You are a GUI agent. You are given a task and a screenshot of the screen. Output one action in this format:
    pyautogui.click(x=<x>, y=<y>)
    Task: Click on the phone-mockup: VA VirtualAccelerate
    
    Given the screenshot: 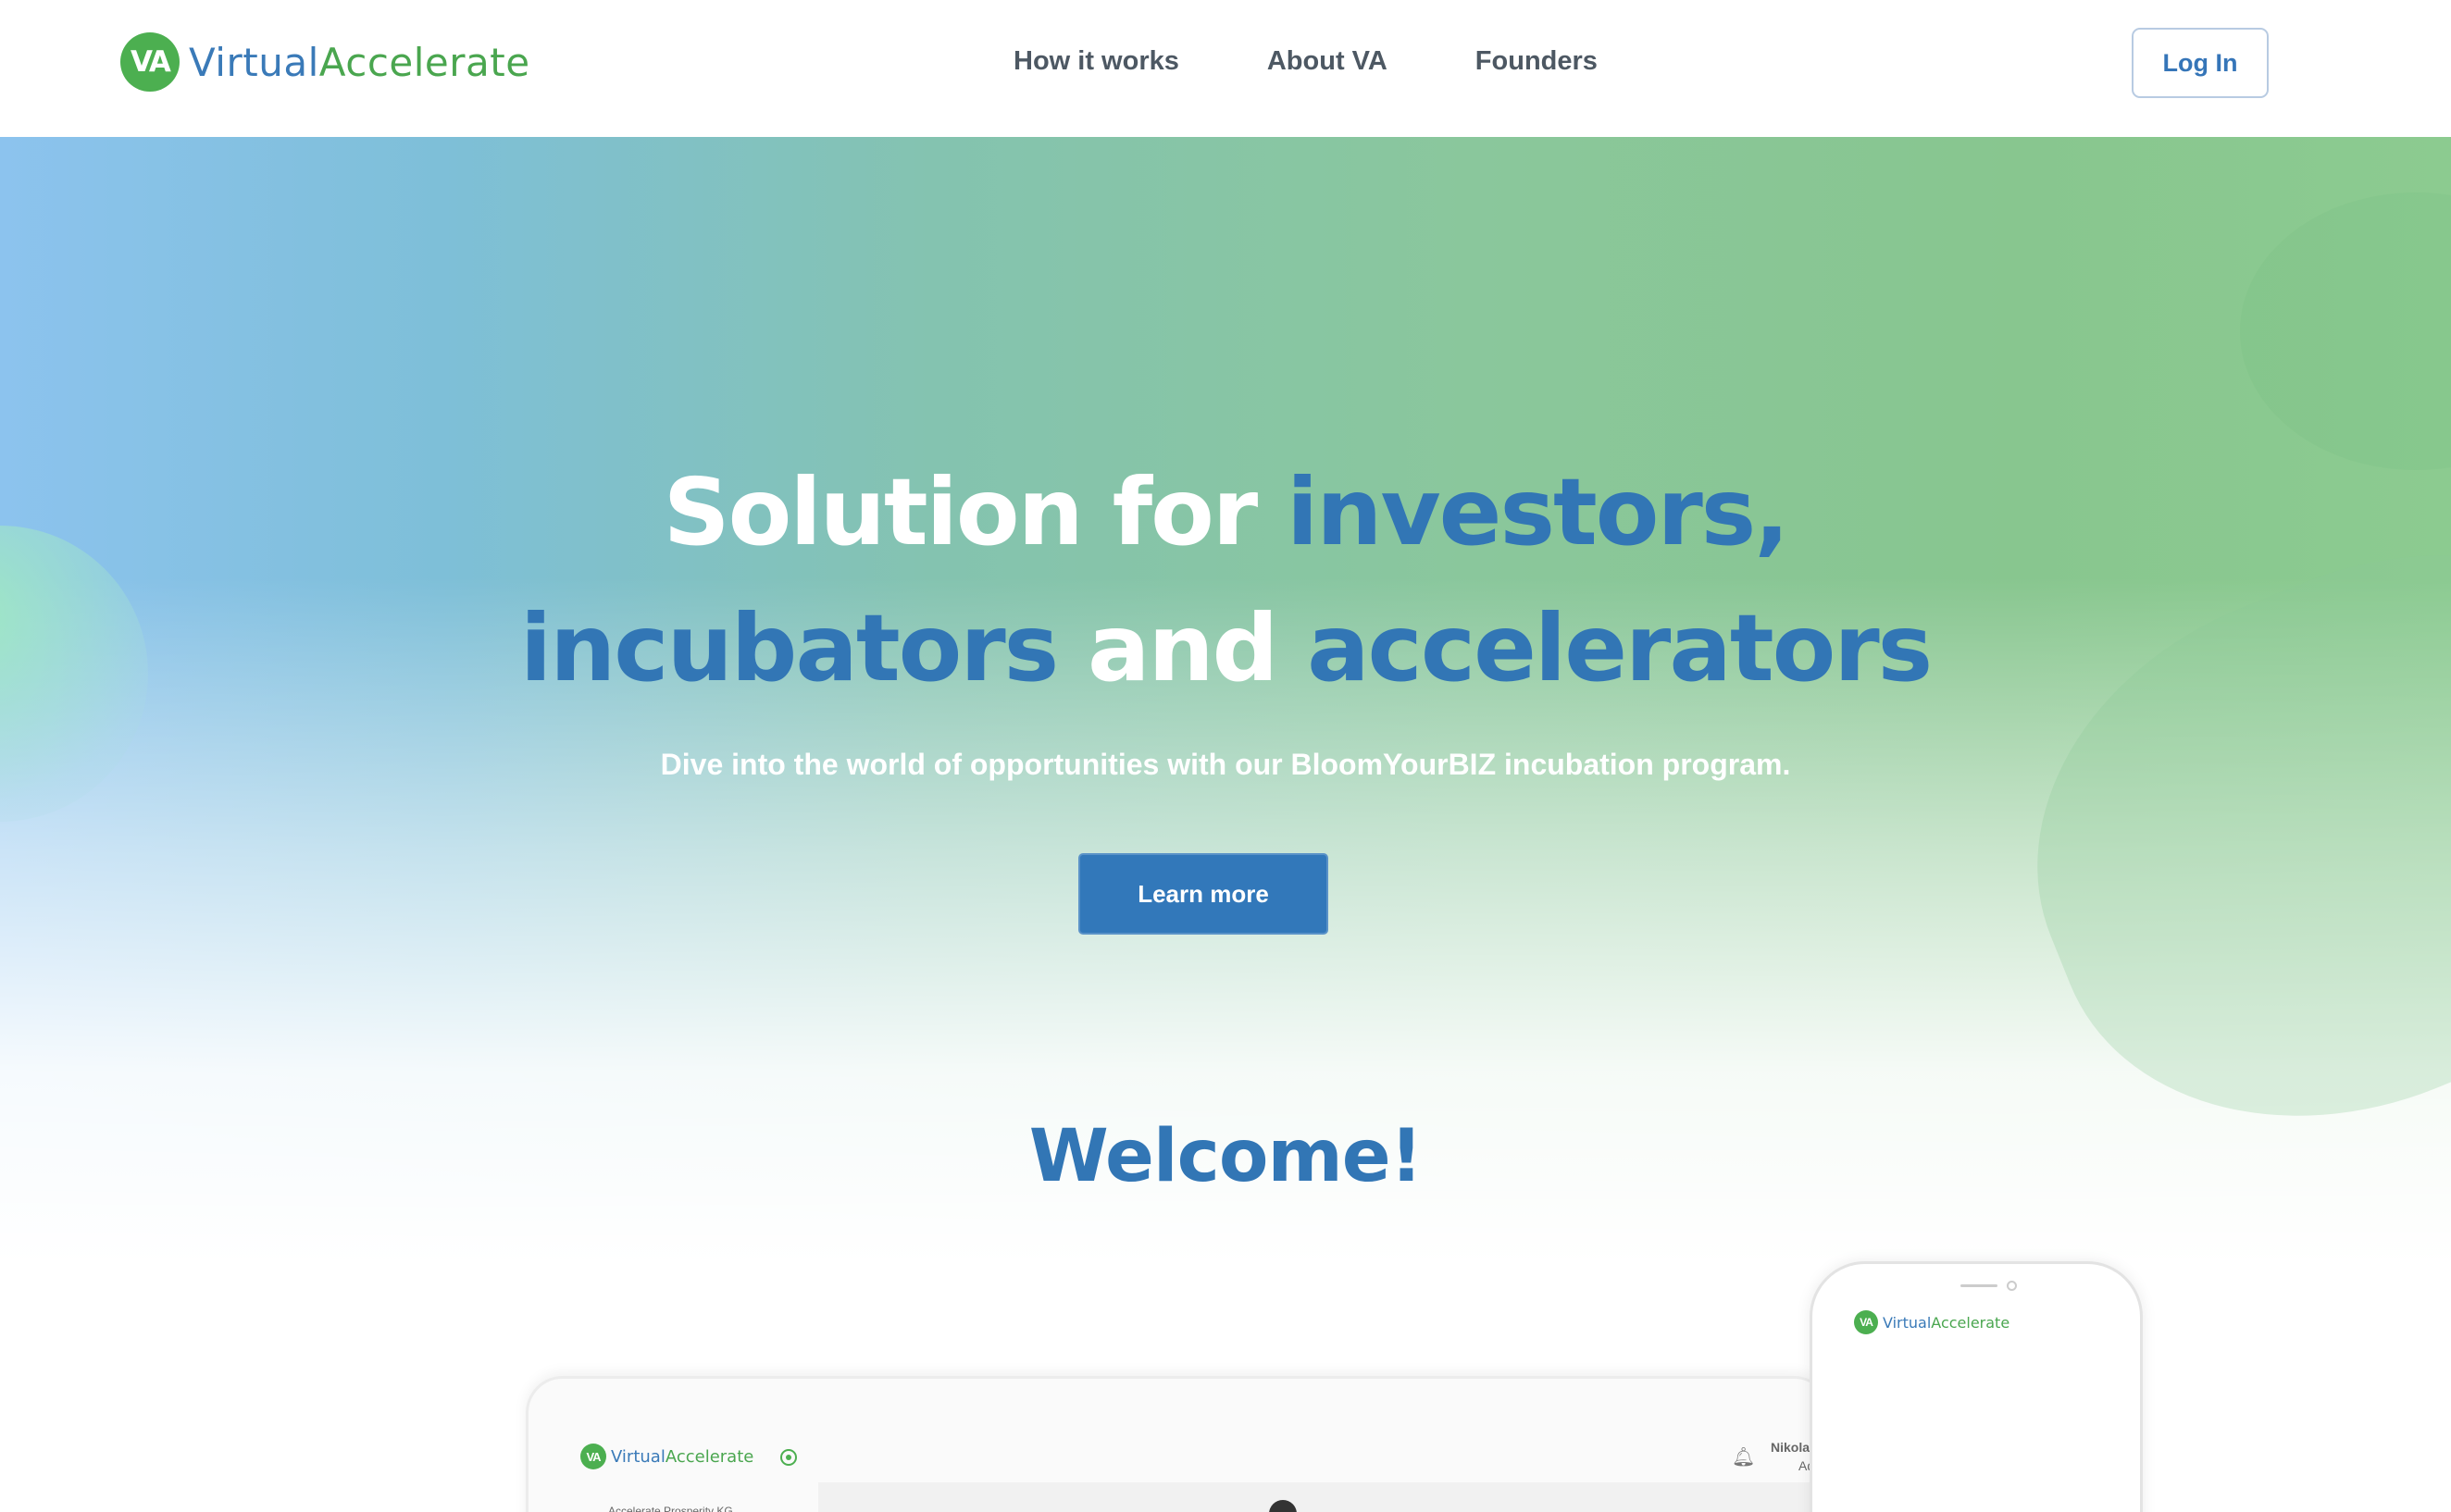 What is the action you would take?
    pyautogui.click(x=1976, y=1386)
    